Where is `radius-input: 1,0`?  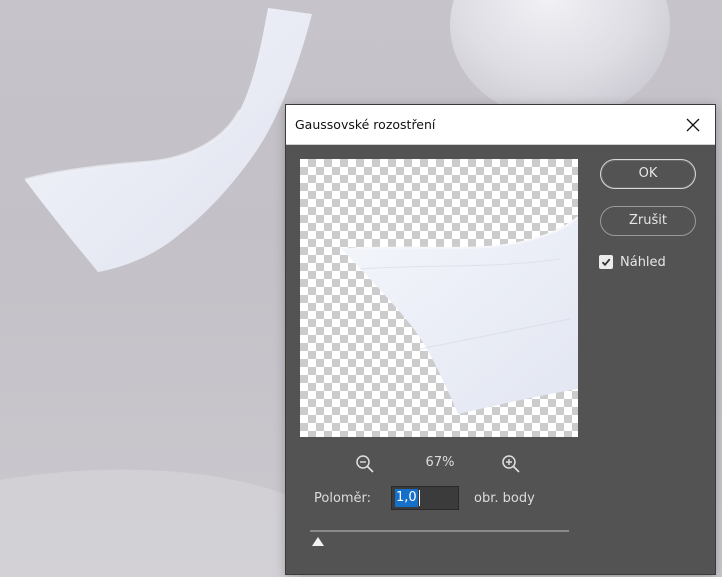
radius-input: 1,0 is located at coordinates (425, 498).